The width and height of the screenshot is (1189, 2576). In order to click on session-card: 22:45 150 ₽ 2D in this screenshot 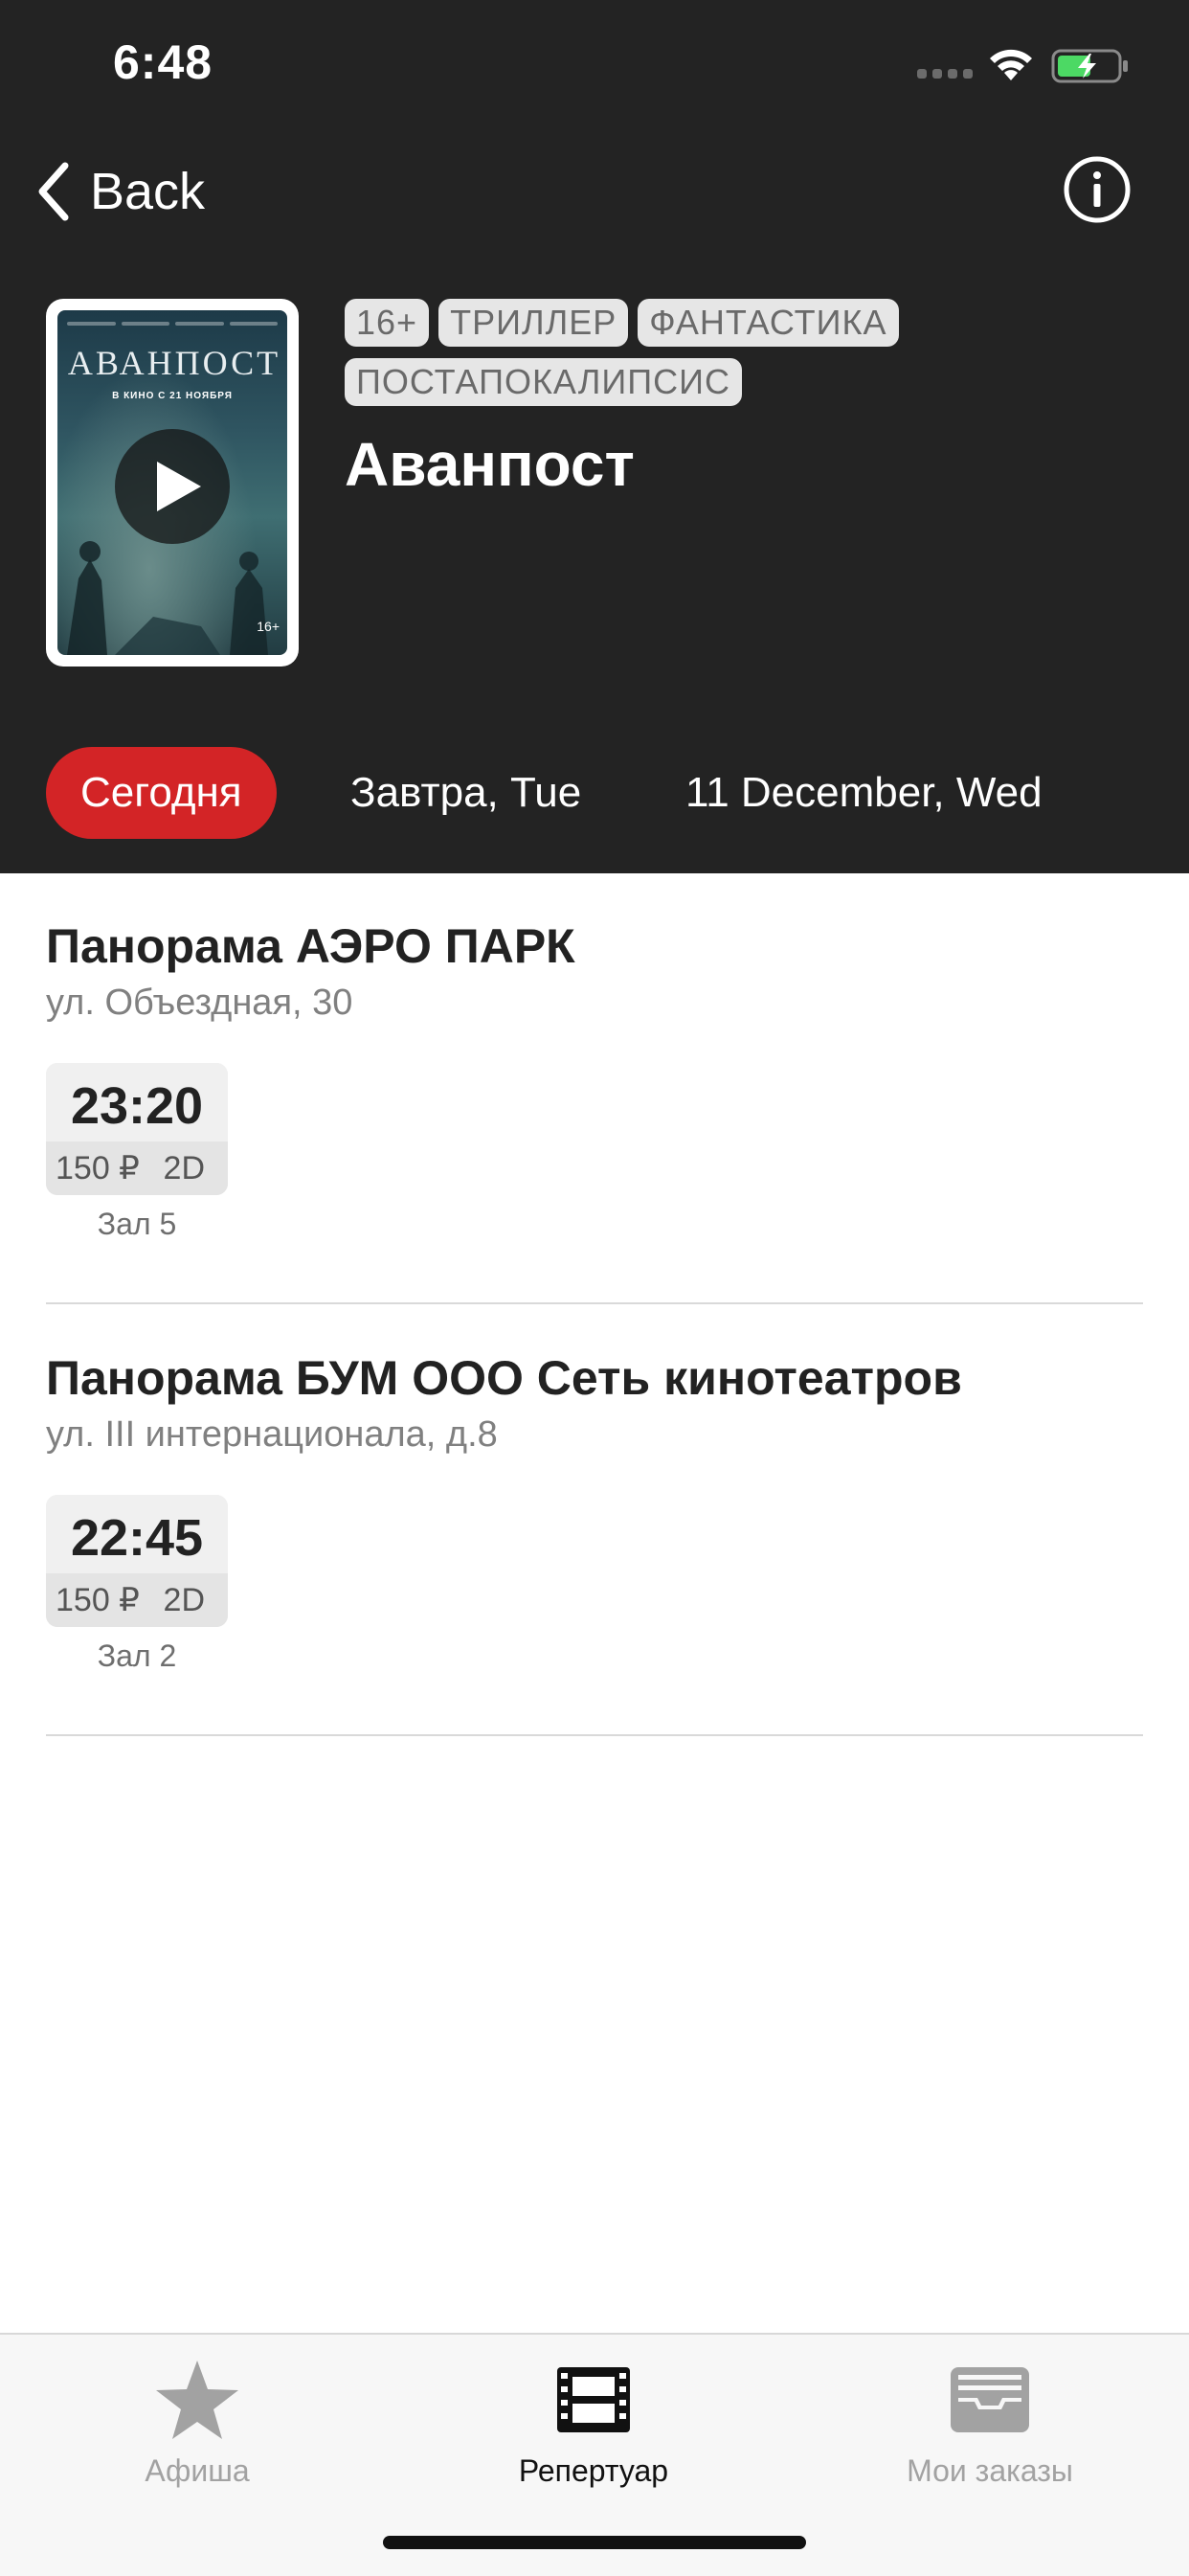, I will do `click(137, 1561)`.